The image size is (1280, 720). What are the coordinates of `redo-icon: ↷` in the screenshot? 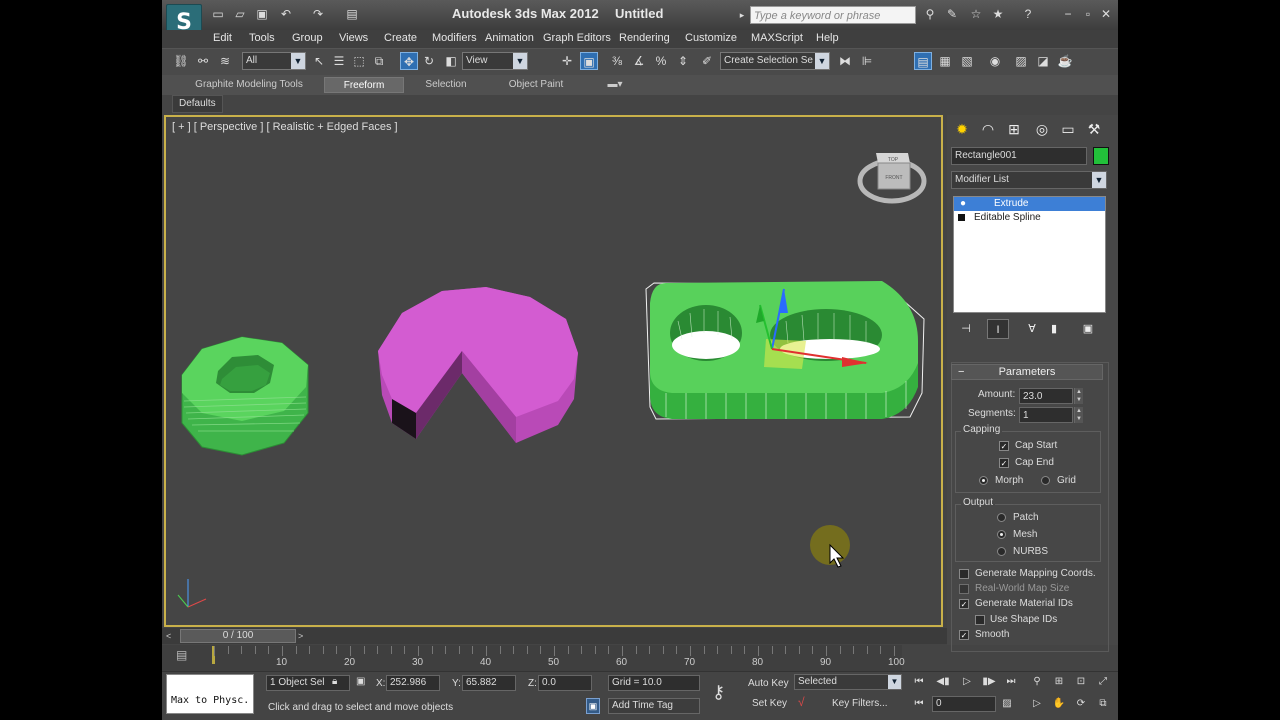 It's located at (318, 14).